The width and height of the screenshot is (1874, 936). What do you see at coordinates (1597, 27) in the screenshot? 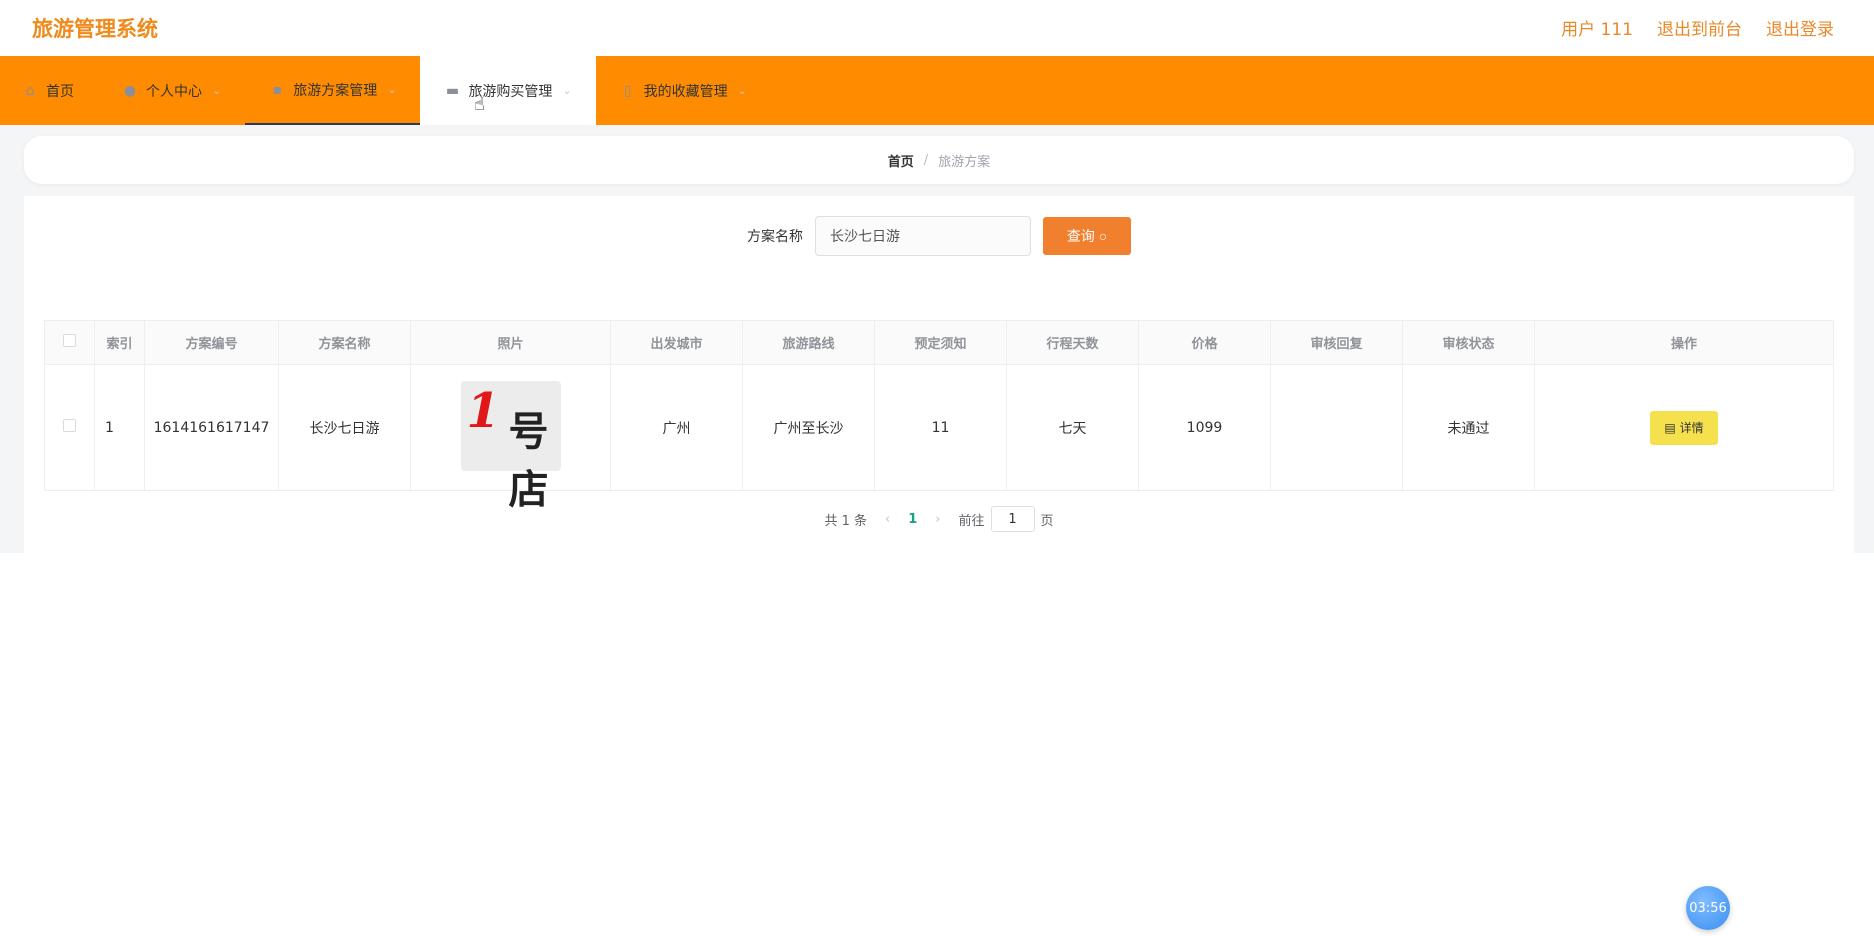
I see `user-link: 用户 111` at bounding box center [1597, 27].